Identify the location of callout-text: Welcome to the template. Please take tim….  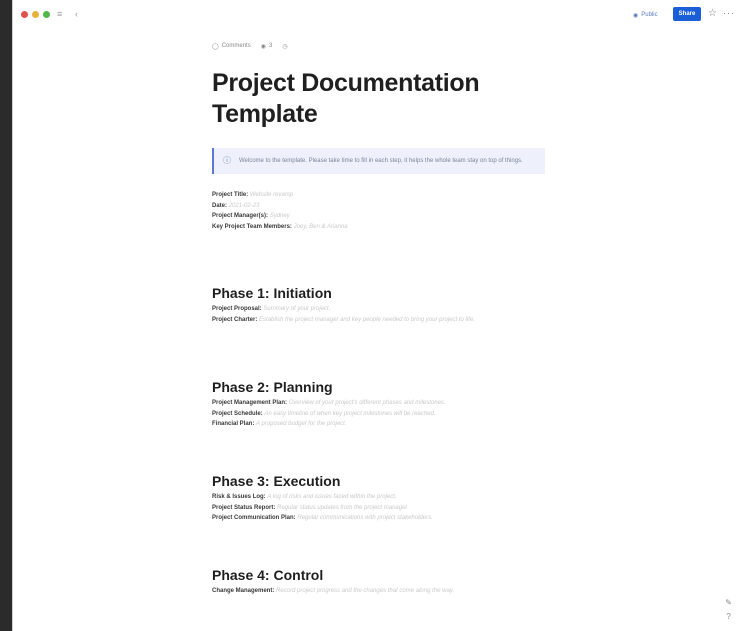
(381, 161).